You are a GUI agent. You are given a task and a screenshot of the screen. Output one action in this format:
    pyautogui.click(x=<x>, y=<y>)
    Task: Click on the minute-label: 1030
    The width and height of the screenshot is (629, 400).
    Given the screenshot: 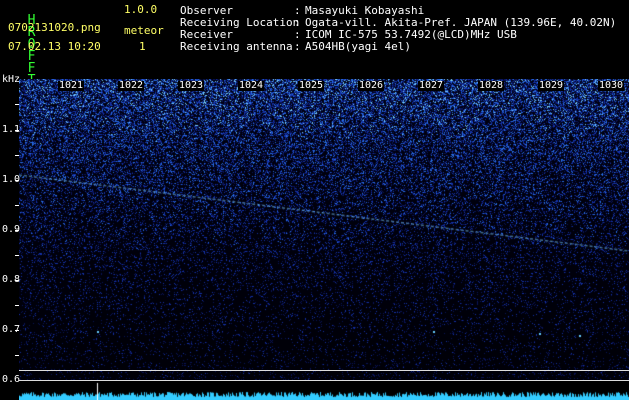 What is the action you would take?
    pyautogui.click(x=611, y=85)
    